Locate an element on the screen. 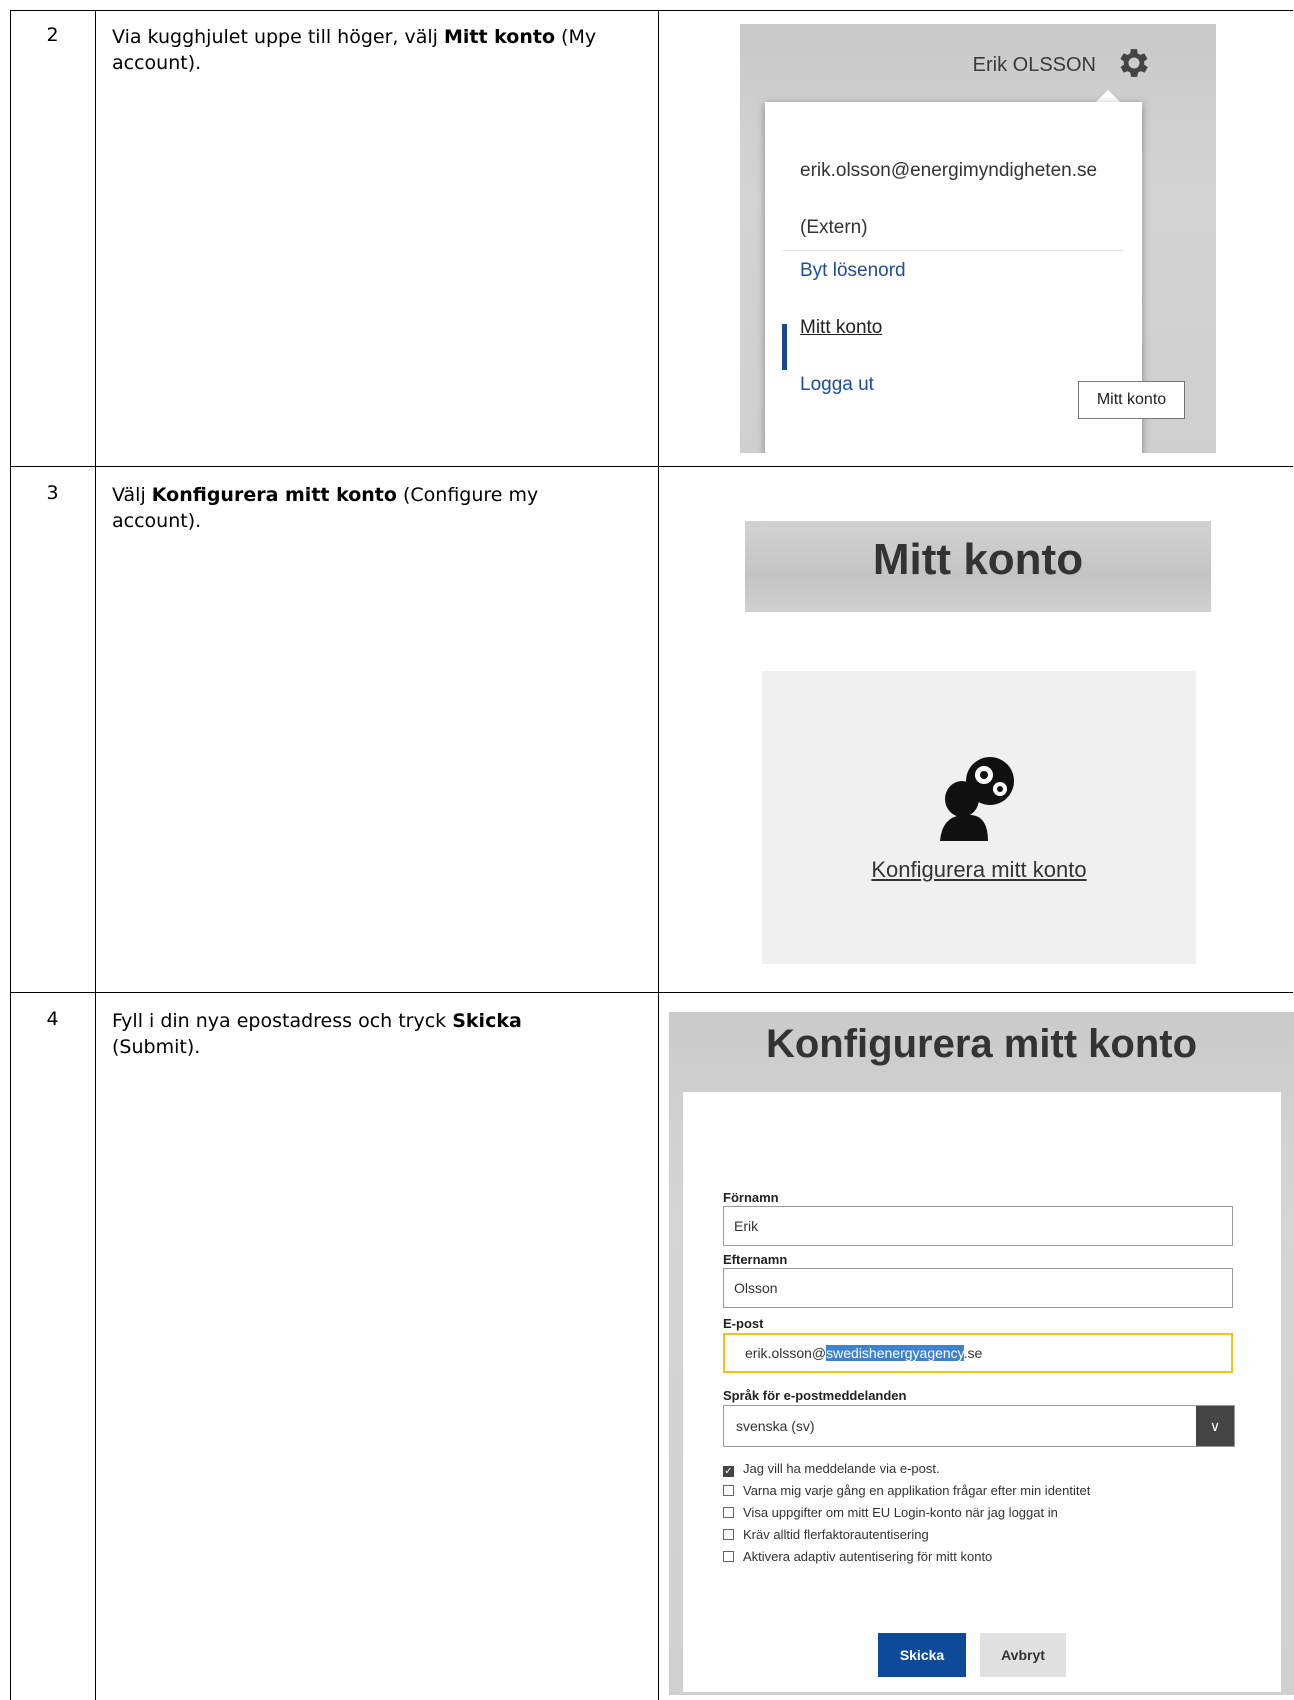 Image resolution: width=1294 pixels, height=1700 pixels. account-email: erik.olsson@energimyndigheten.se is located at coordinates (949, 170).